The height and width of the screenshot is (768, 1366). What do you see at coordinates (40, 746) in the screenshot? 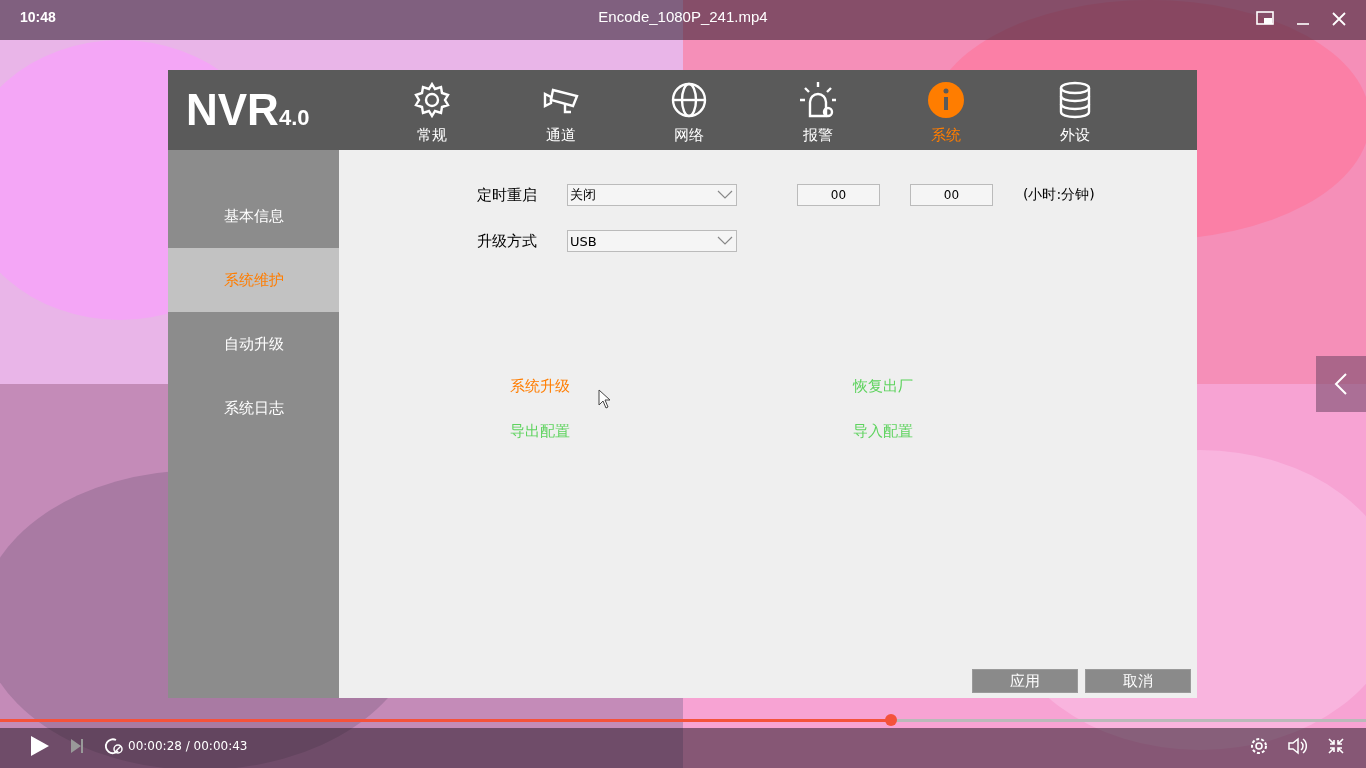
I see `play-icon` at bounding box center [40, 746].